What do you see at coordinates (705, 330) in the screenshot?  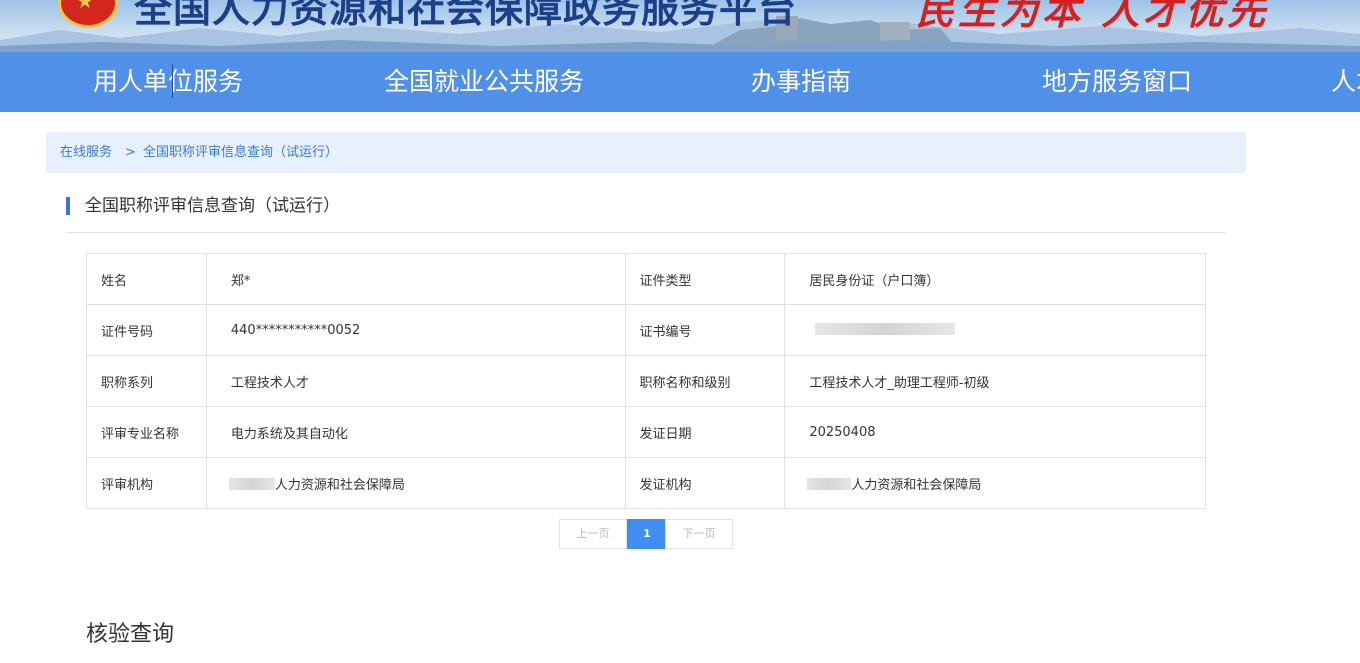 I see `cert-number-label: 证书编号` at bounding box center [705, 330].